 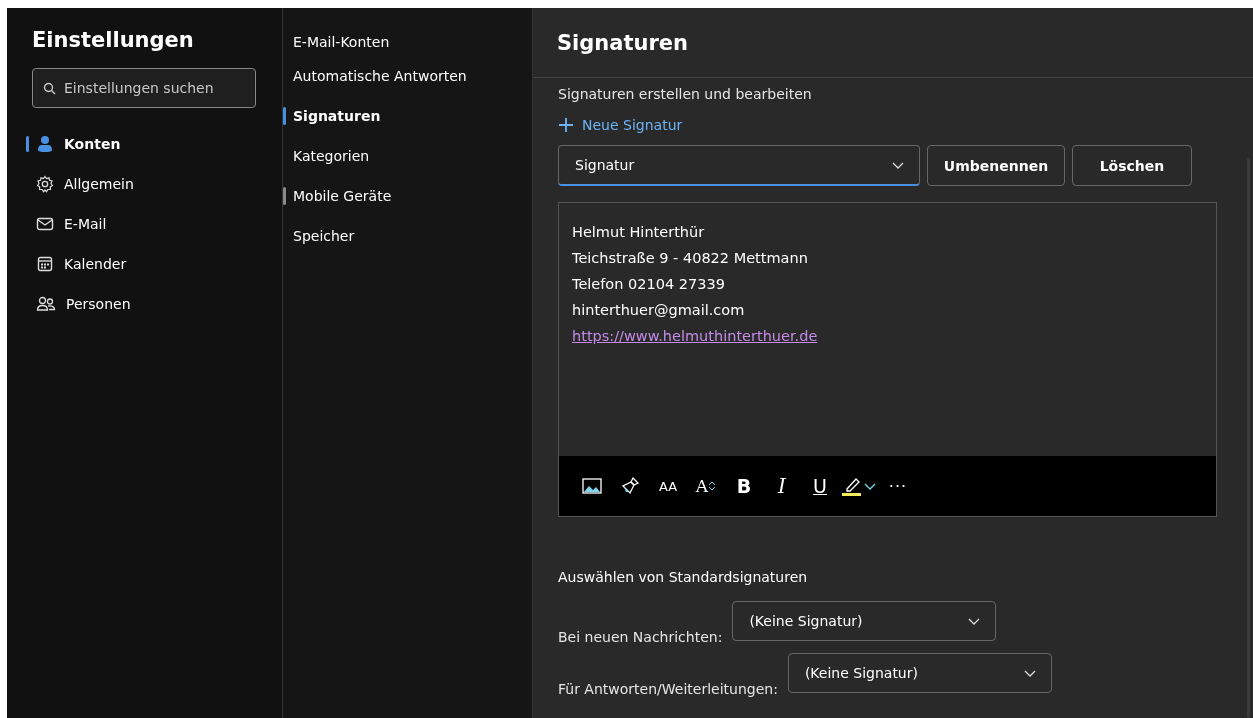 I want to click on bold-button: B, so click(x=744, y=486).